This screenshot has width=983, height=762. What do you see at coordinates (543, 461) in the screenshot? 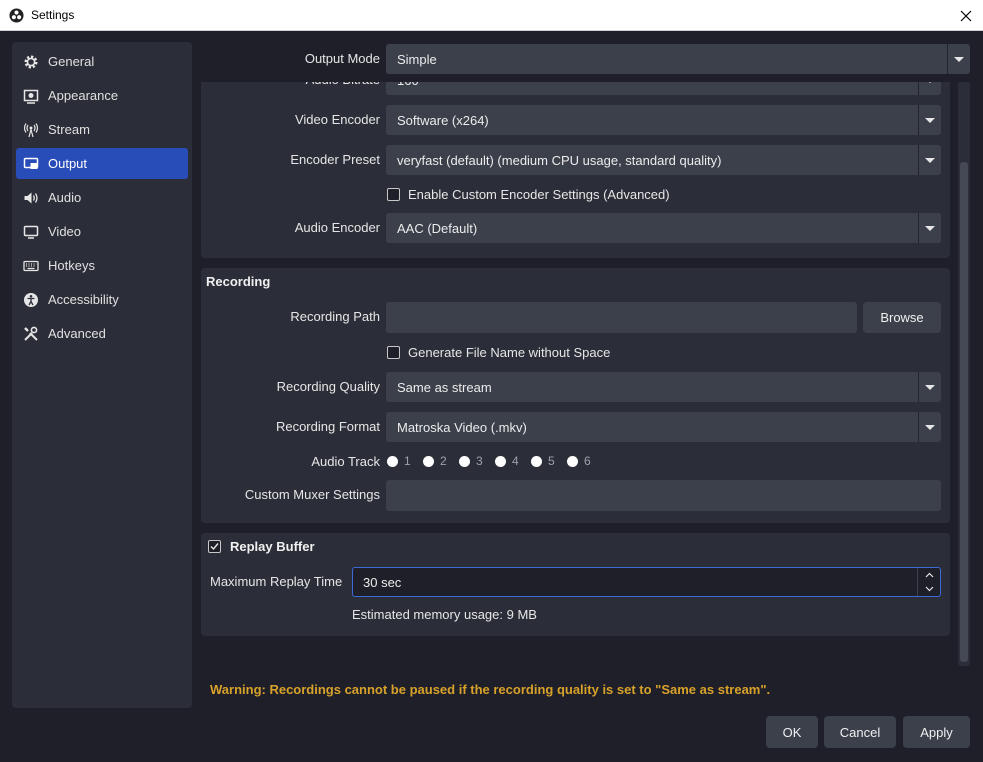
I see `audio-track-radio-5: 5` at bounding box center [543, 461].